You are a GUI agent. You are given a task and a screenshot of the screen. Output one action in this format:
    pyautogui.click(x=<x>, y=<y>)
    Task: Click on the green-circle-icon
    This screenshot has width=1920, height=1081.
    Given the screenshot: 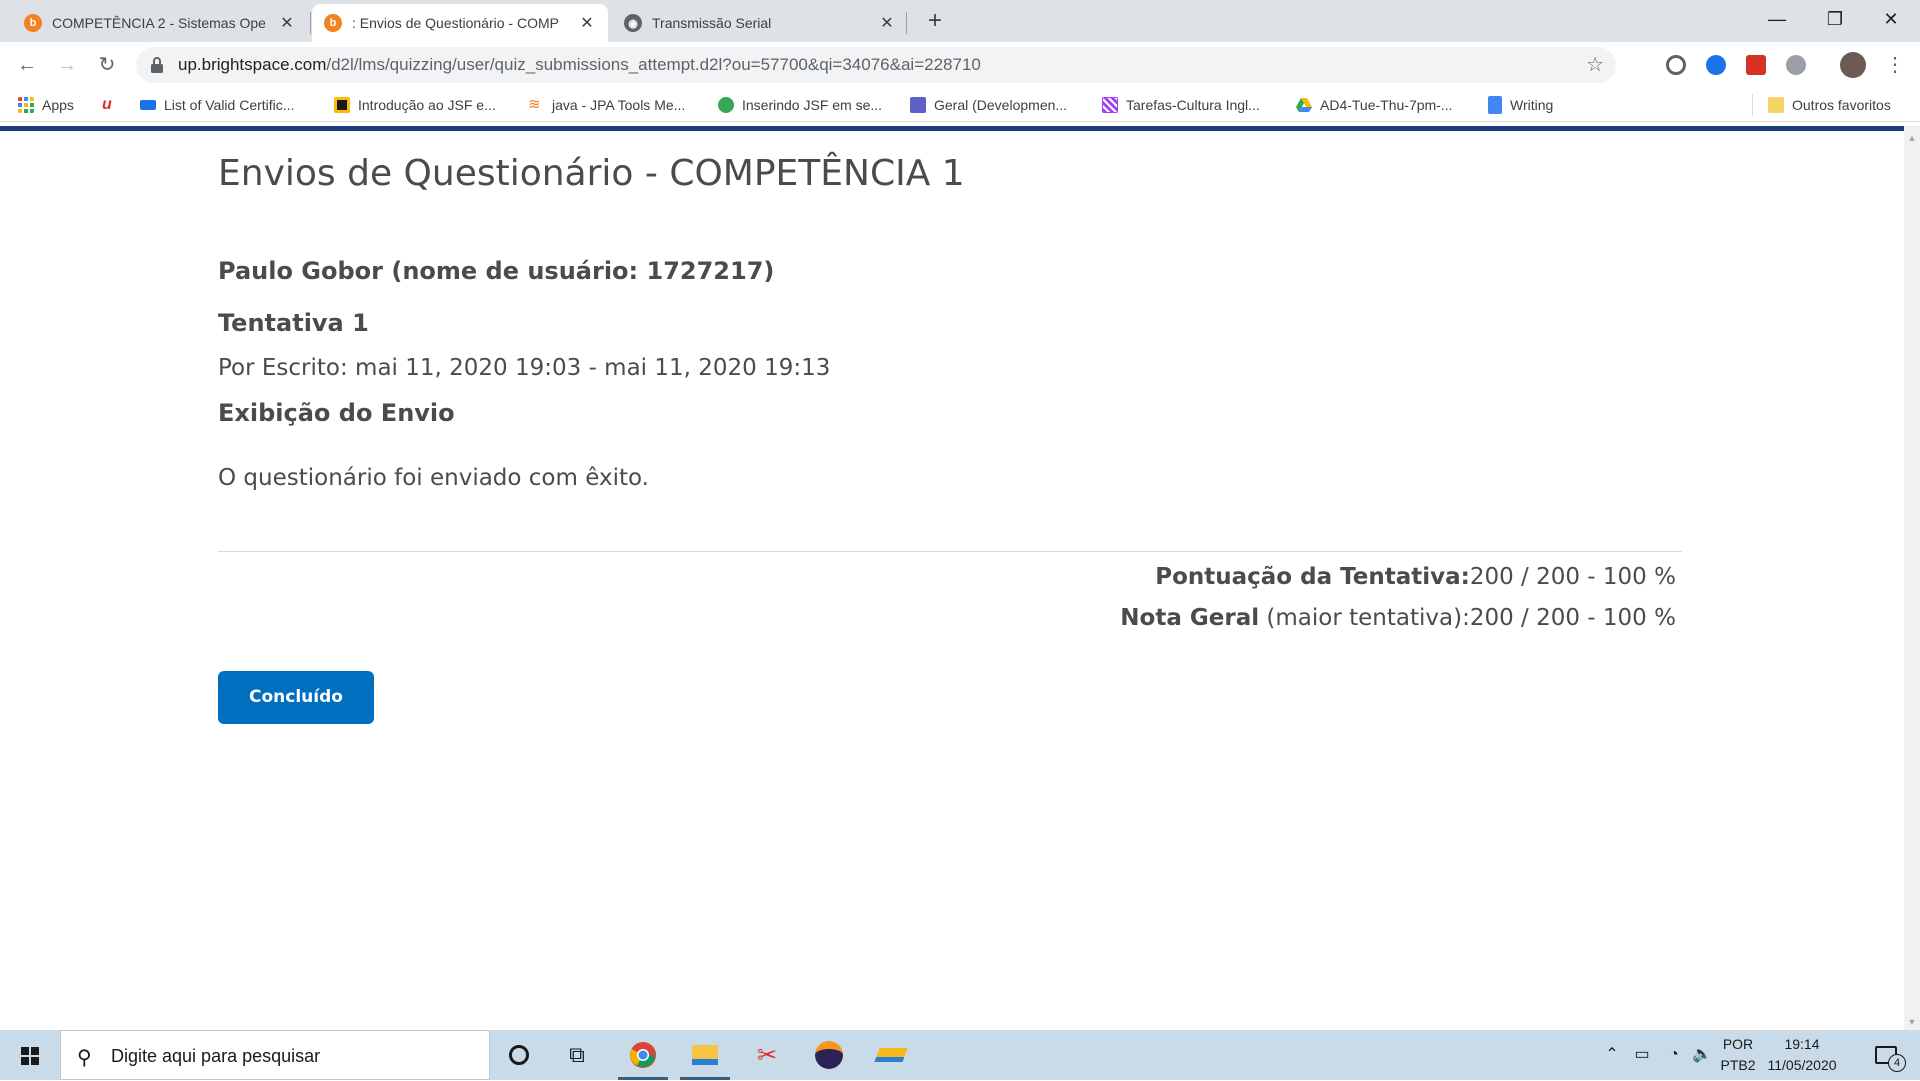 What is the action you would take?
    pyautogui.click(x=726, y=105)
    